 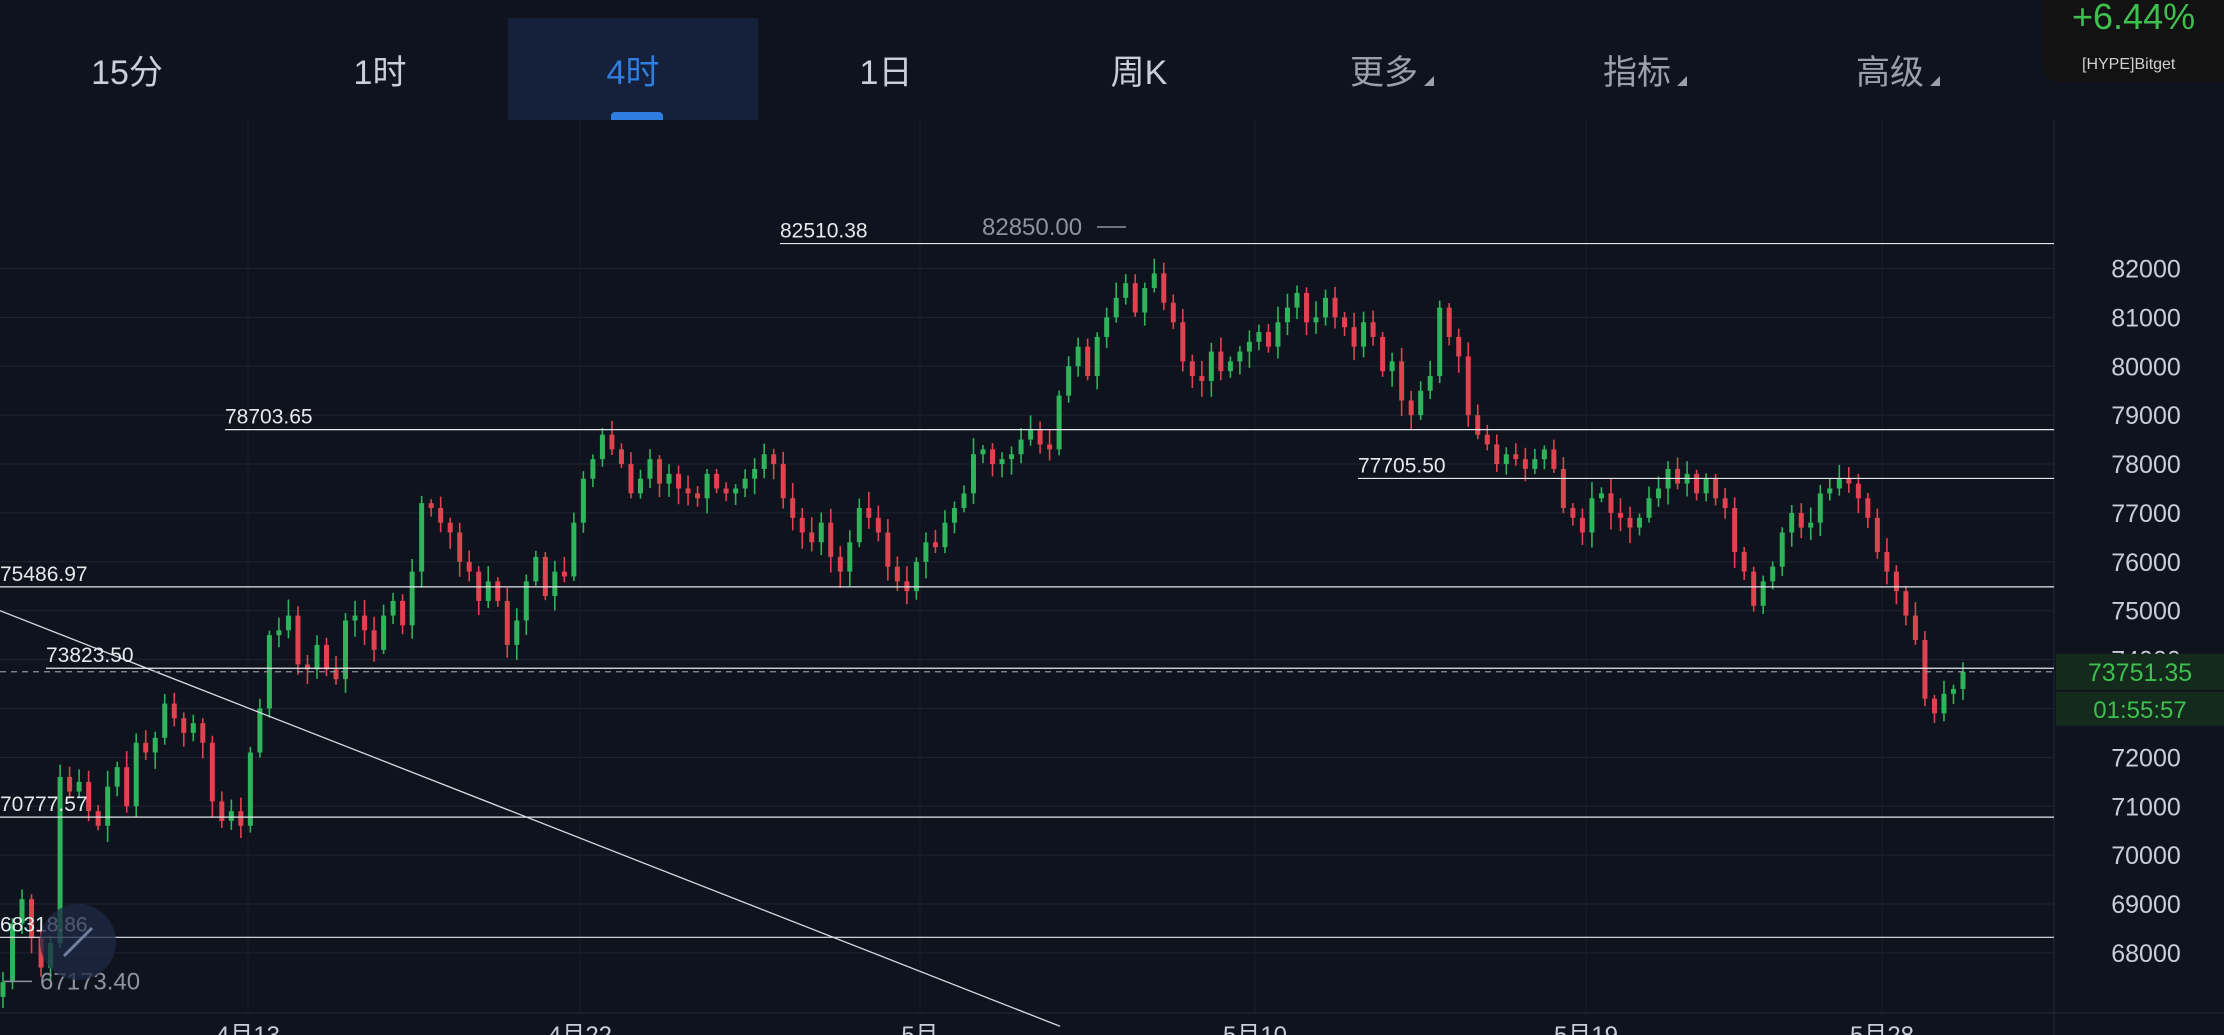 What do you see at coordinates (90, 655) in the screenshot?
I see `level-label: 73823.50` at bounding box center [90, 655].